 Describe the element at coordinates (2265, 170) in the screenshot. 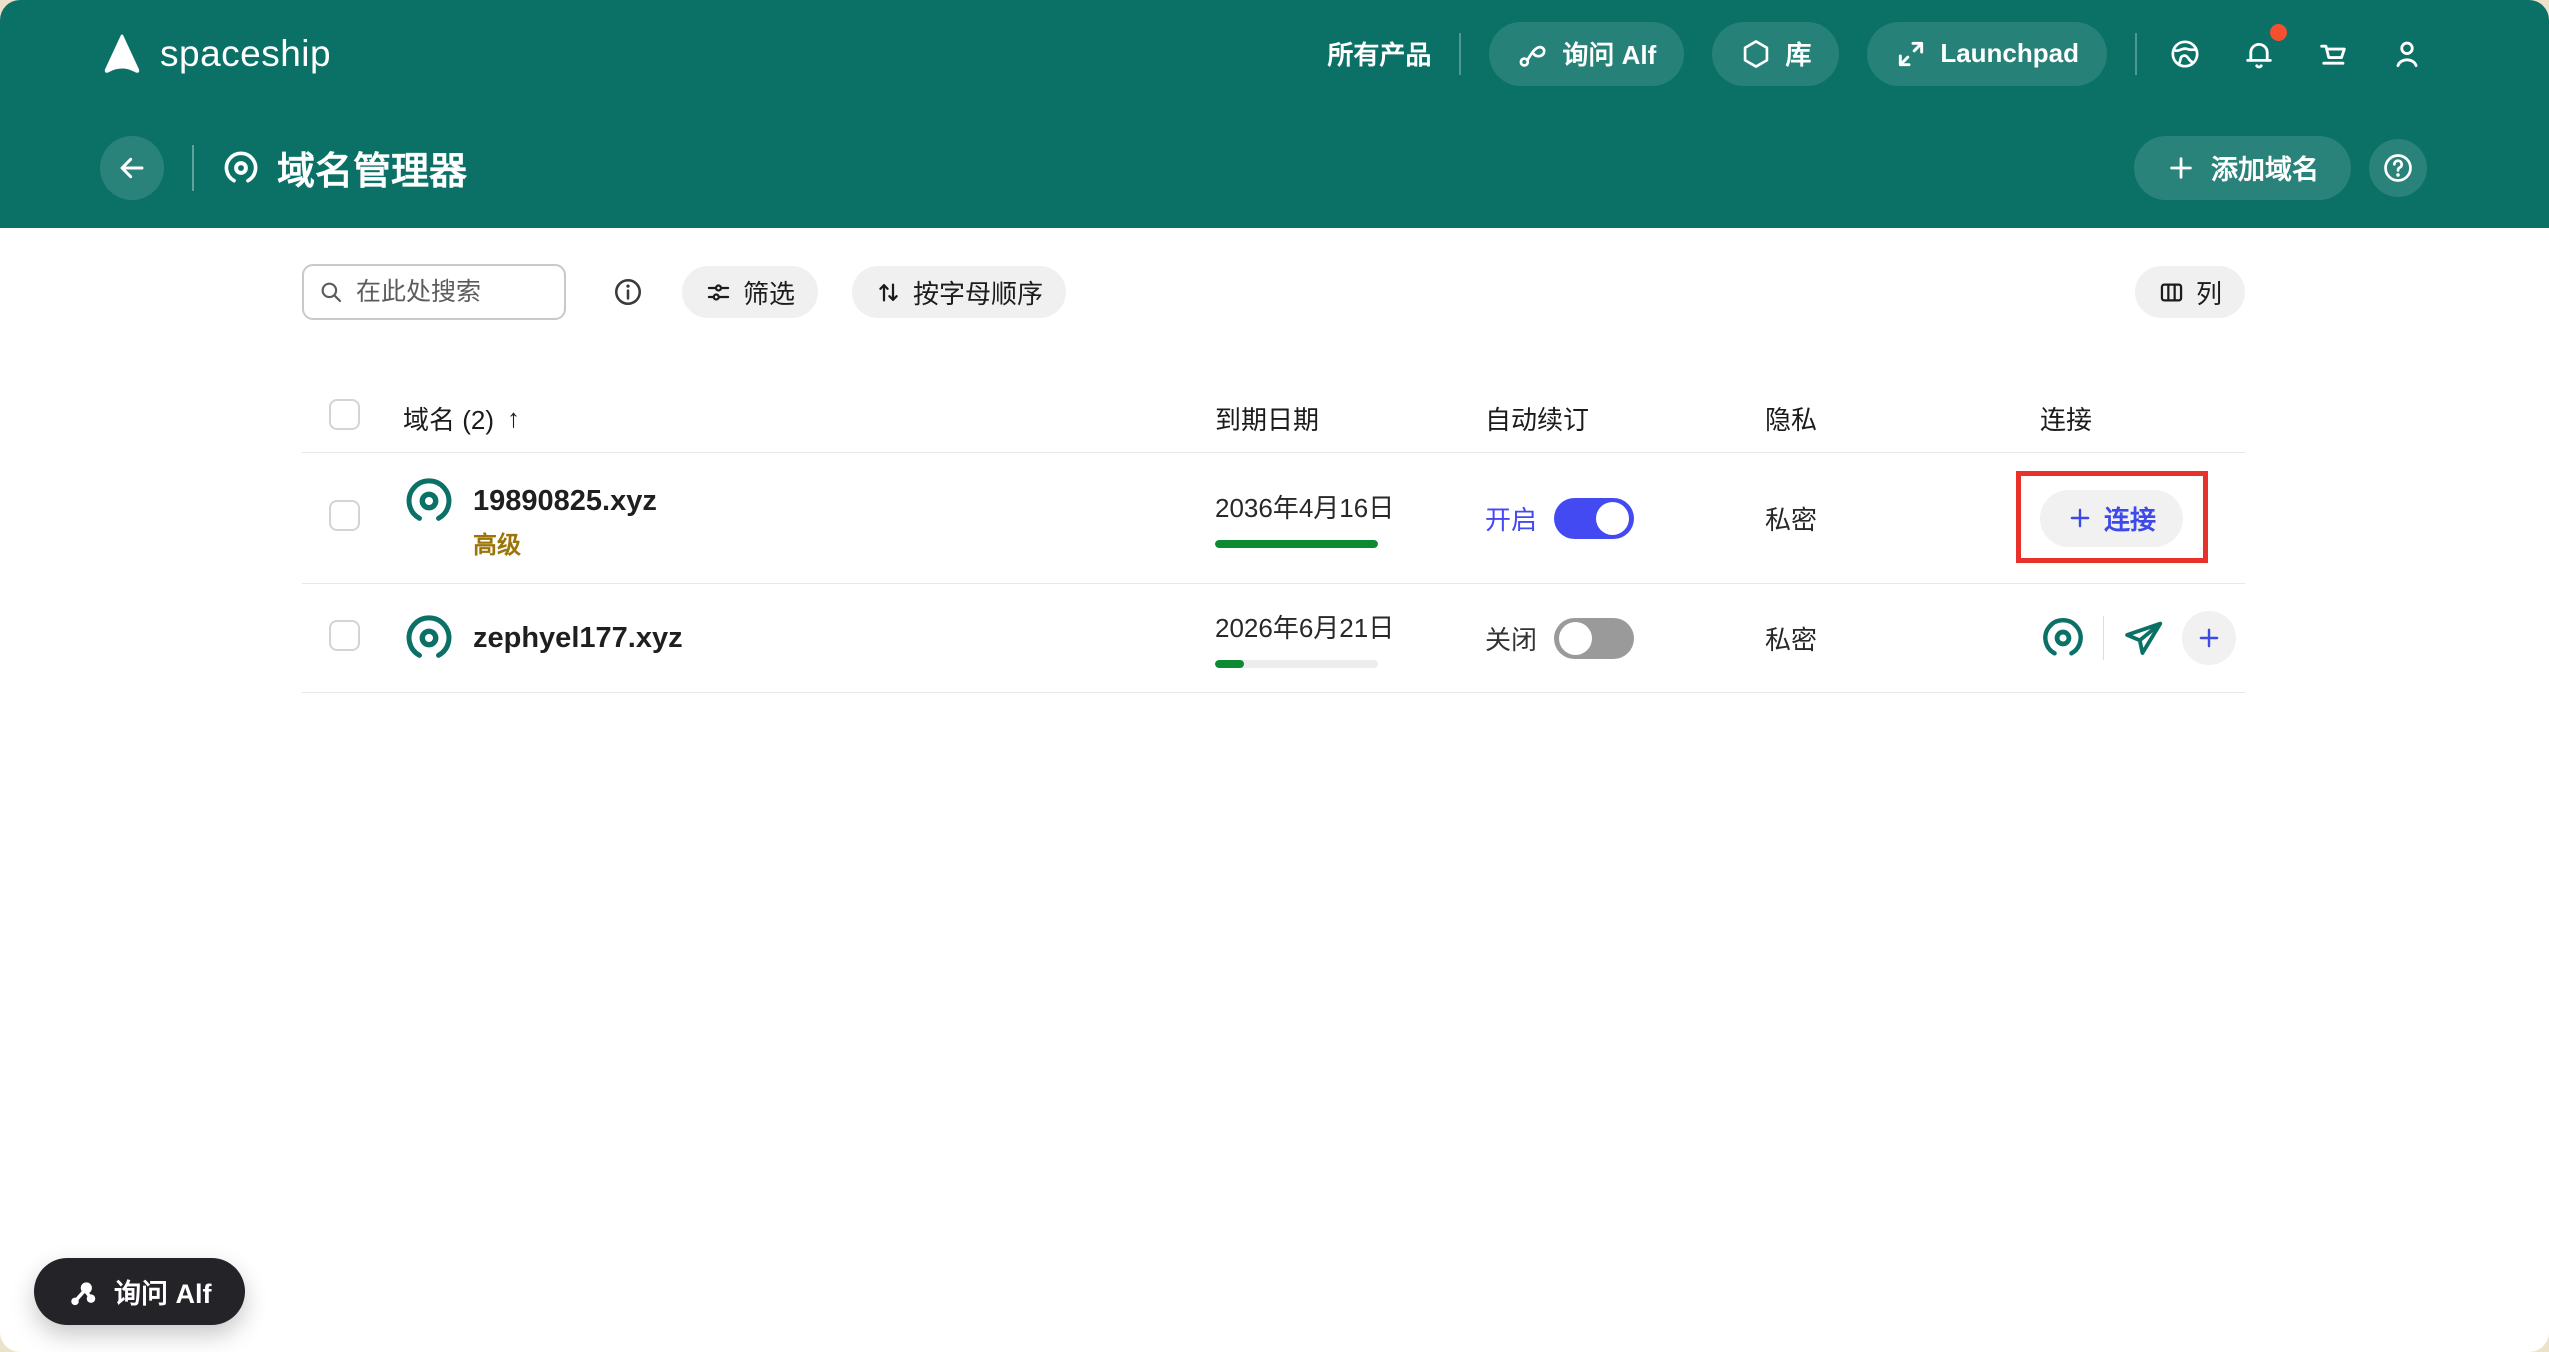

I see `add-domain-label: 添加域名` at that location.